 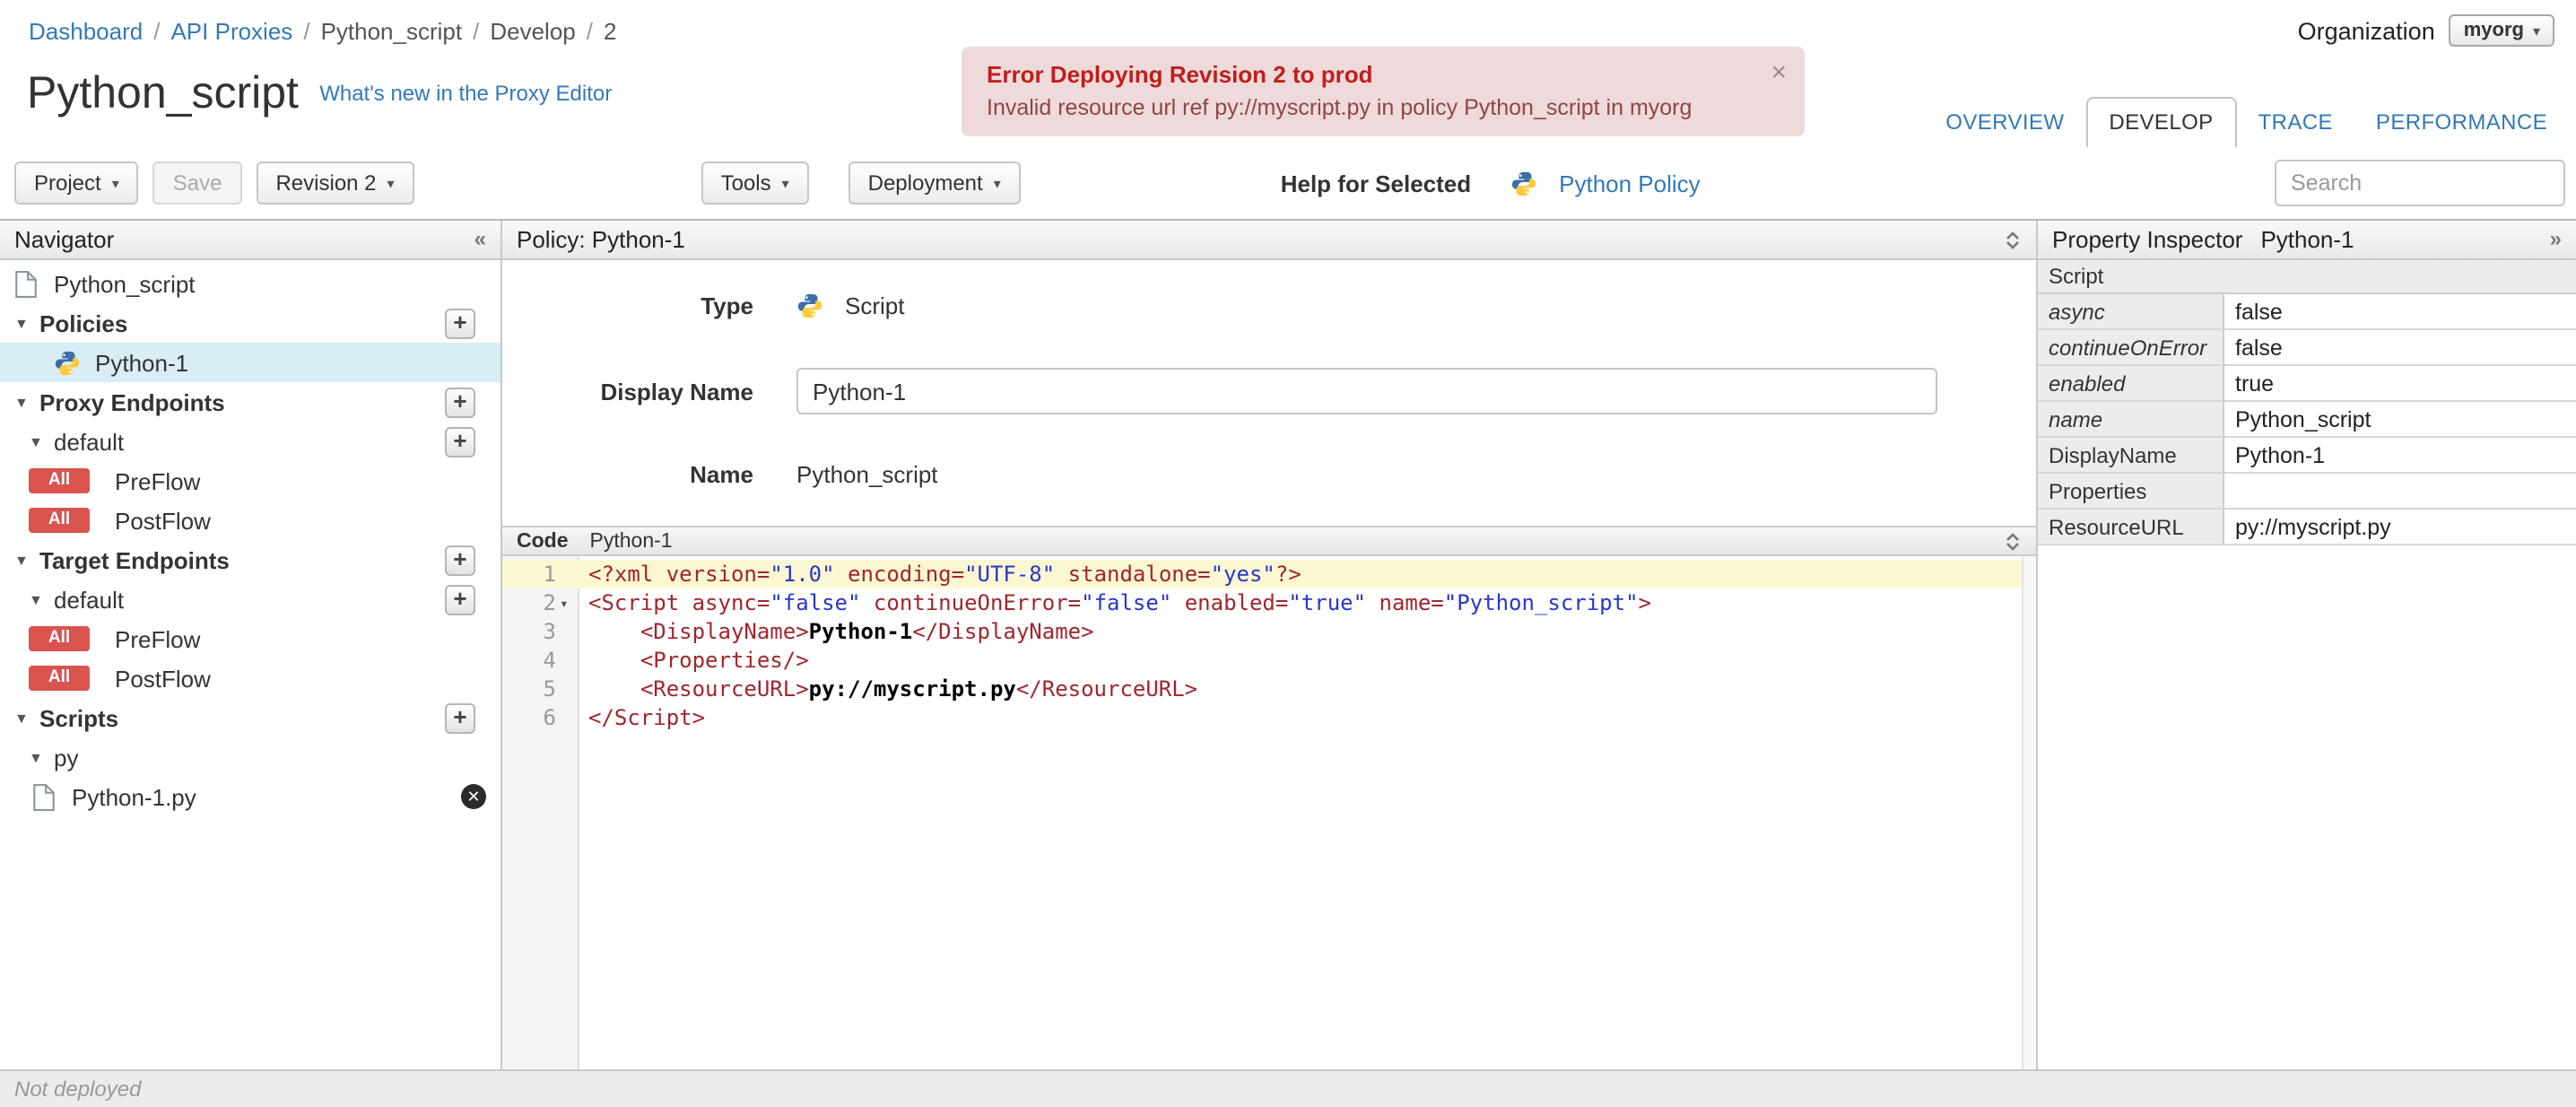 What do you see at coordinates (2400, 383) in the screenshot?
I see `inspector-row-value: true` at bounding box center [2400, 383].